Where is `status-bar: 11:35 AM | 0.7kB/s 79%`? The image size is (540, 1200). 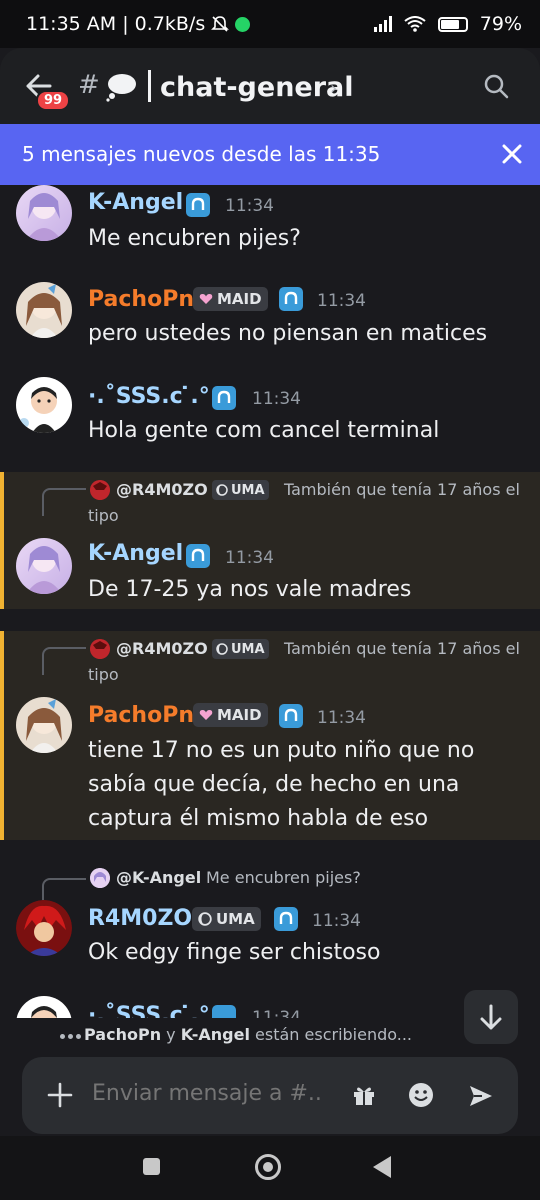
status-bar: 11:35 AM | 0.7kB/s 79% is located at coordinates (270, 24).